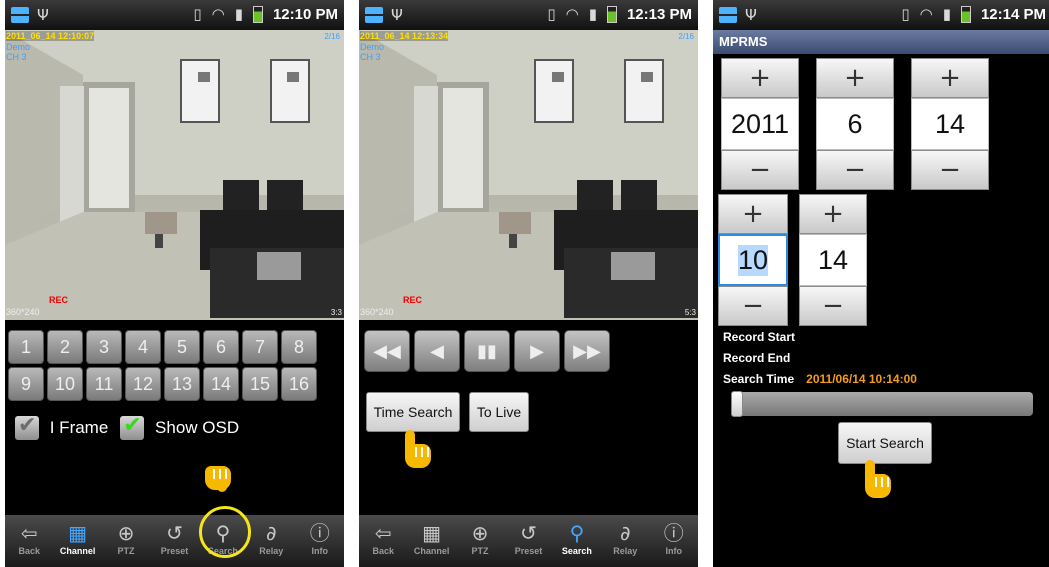 The height and width of the screenshot is (567, 1049). Describe the element at coordinates (61, 426) in the screenshot. I see `iframe-option: ✔ I Frame` at that location.